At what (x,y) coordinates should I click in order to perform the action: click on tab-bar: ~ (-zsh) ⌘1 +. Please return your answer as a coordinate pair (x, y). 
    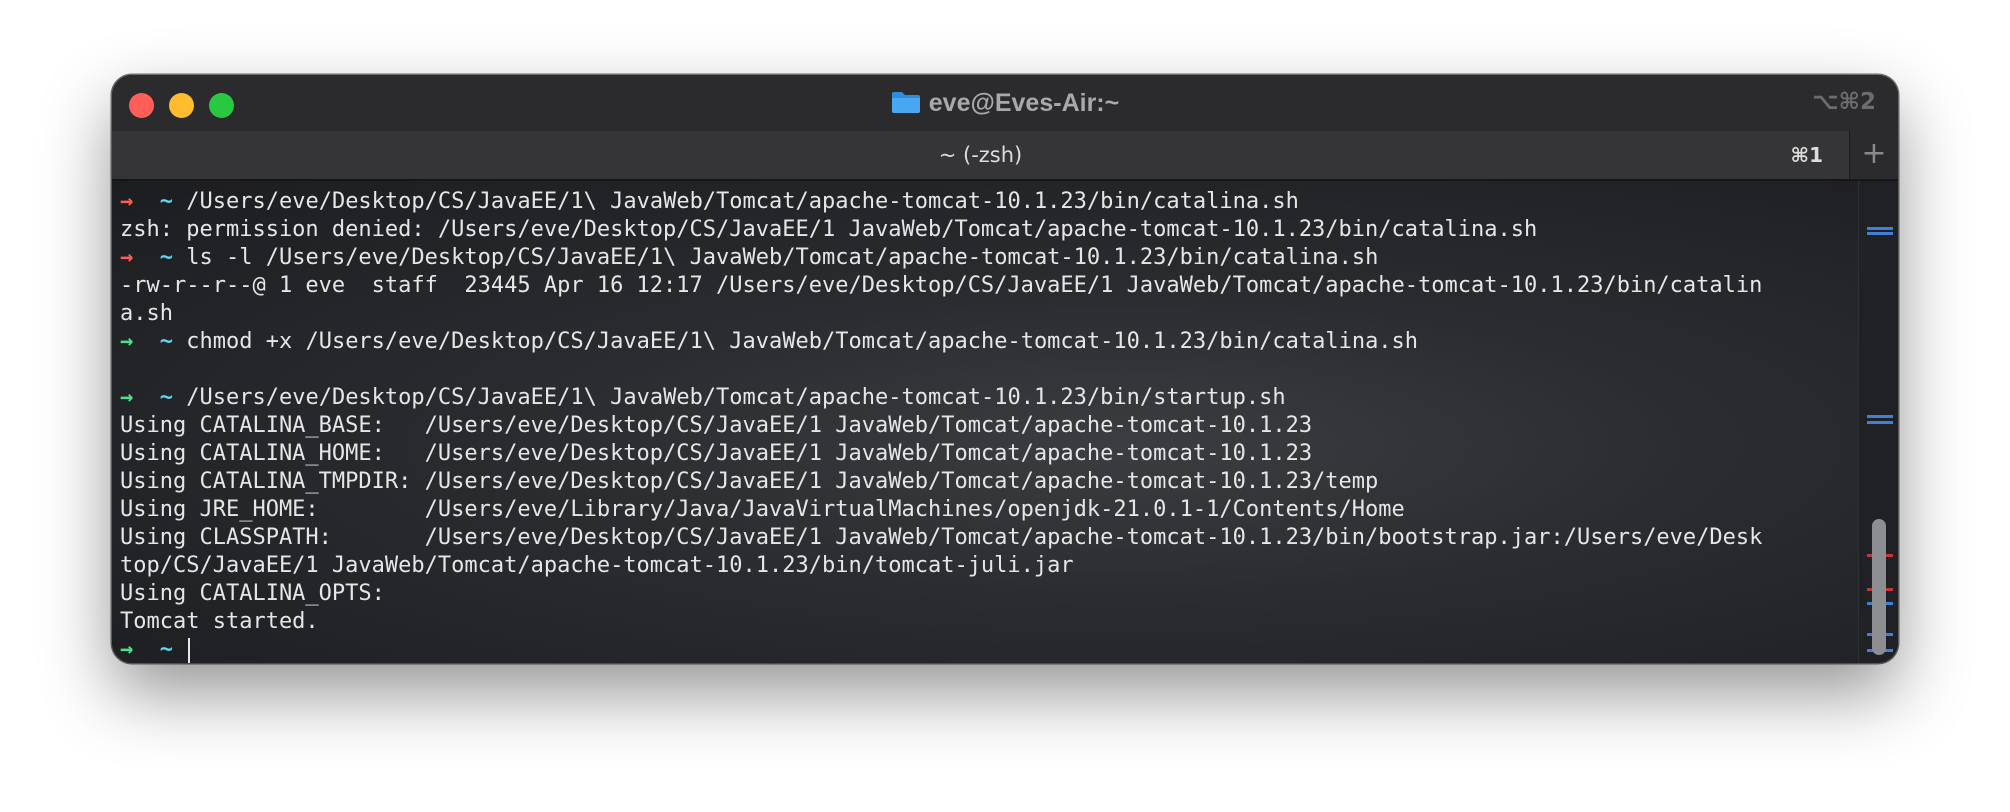
    Looking at the image, I should click on (1005, 156).